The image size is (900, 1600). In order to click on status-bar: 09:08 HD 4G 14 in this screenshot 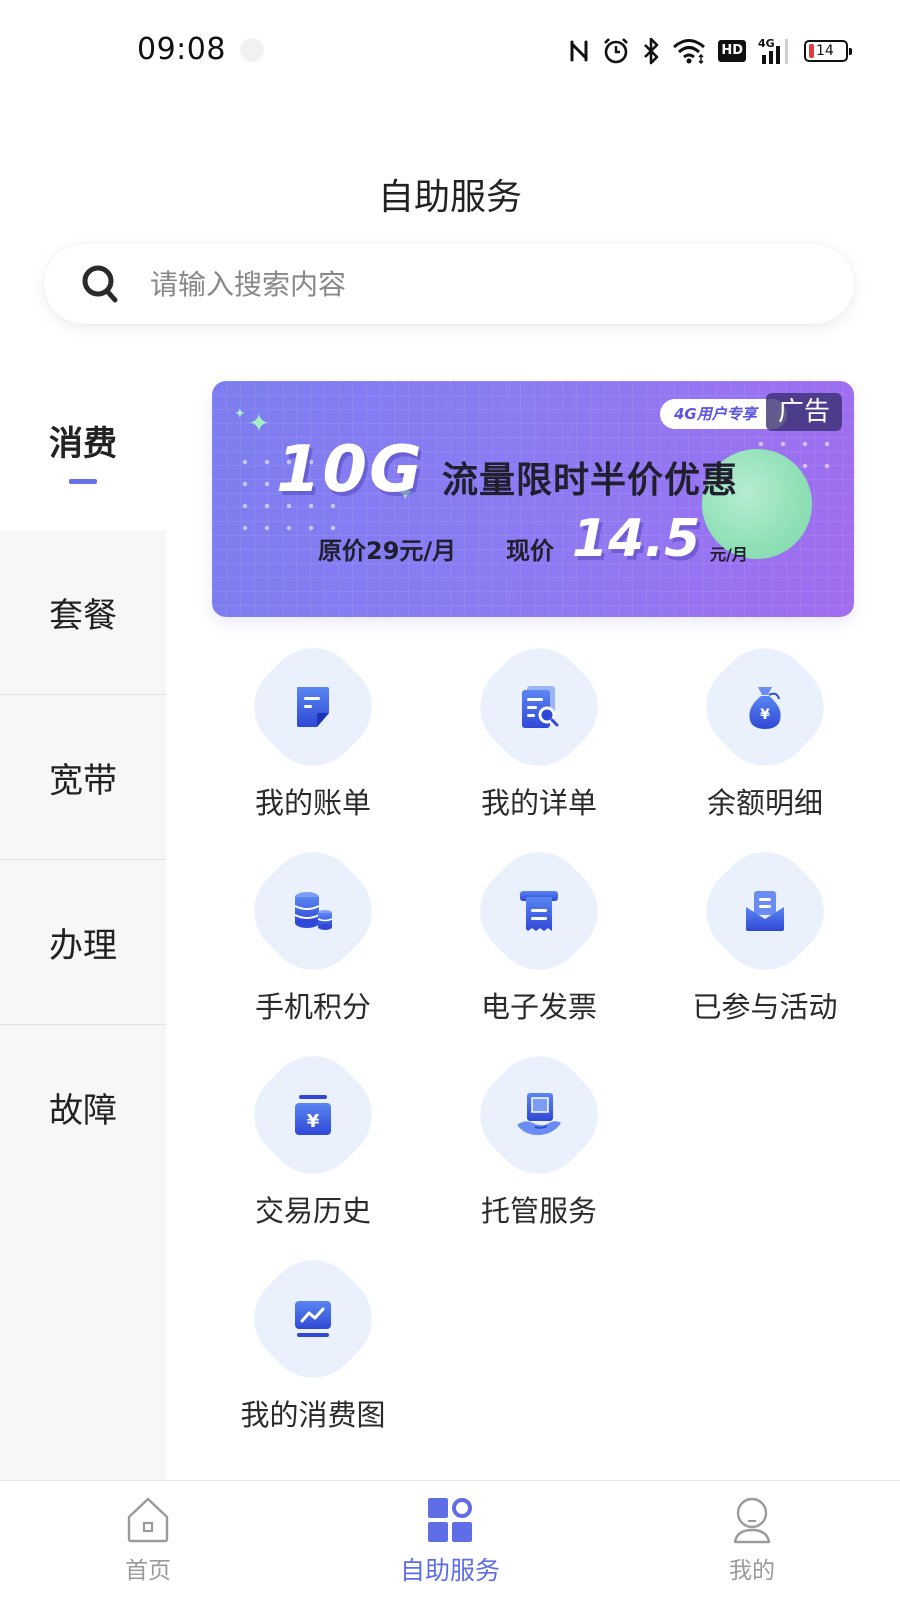, I will do `click(450, 50)`.